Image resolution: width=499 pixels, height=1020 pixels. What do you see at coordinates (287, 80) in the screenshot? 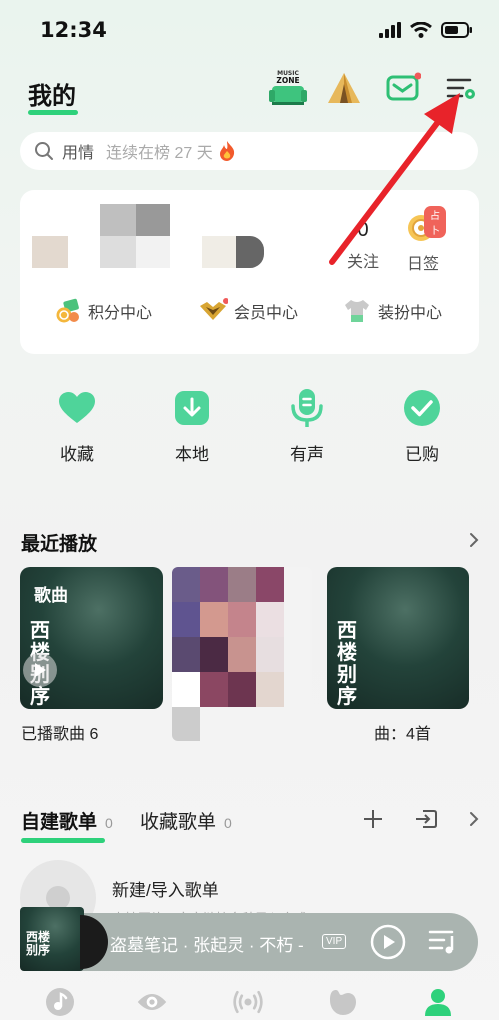
I see `svg-text: ZONE` at bounding box center [287, 80].